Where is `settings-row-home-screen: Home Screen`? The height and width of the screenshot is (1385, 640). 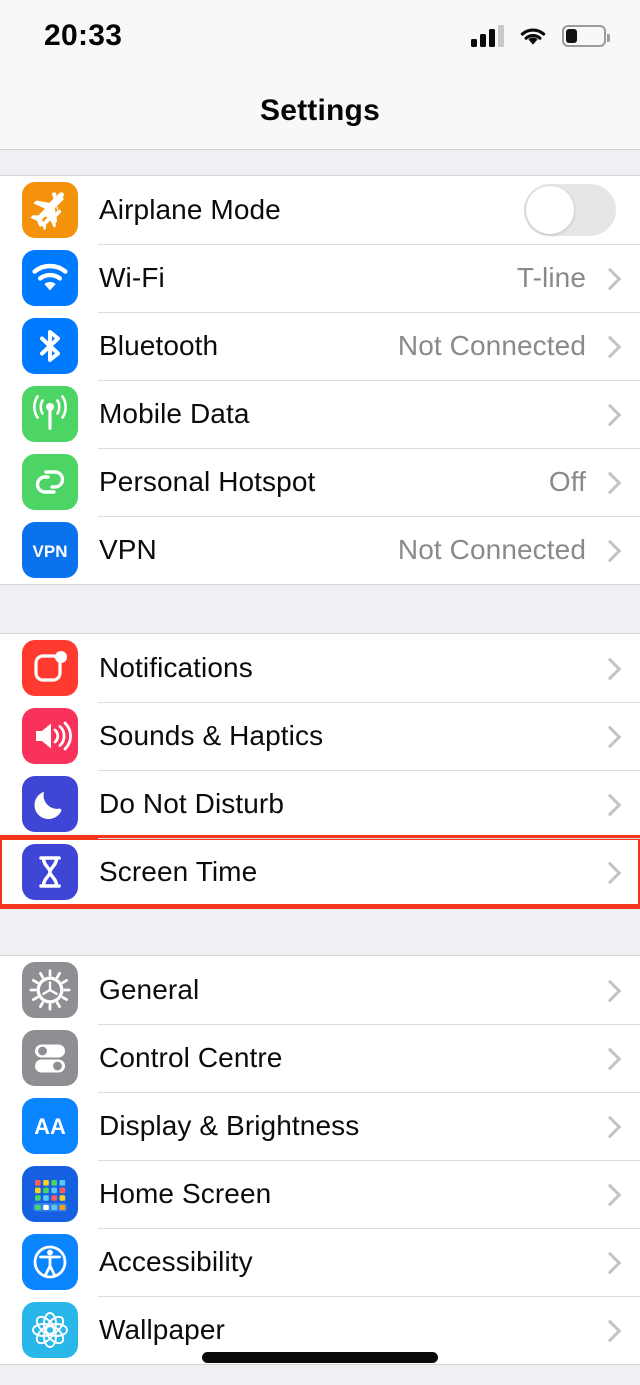 settings-row-home-screen: Home Screen is located at coordinates (320, 1194).